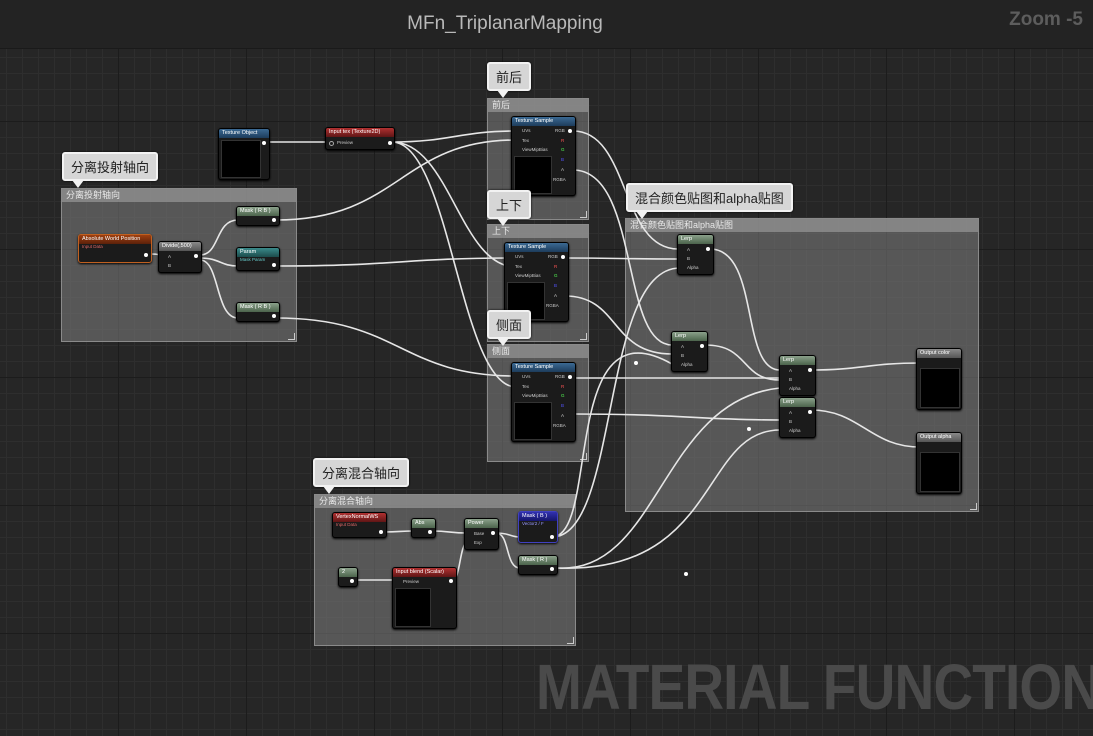  What do you see at coordinates (709, 201) in the screenshot?
I see `comment-bubble-blend-color: 混合颜色贴图和alpha贴图` at bounding box center [709, 201].